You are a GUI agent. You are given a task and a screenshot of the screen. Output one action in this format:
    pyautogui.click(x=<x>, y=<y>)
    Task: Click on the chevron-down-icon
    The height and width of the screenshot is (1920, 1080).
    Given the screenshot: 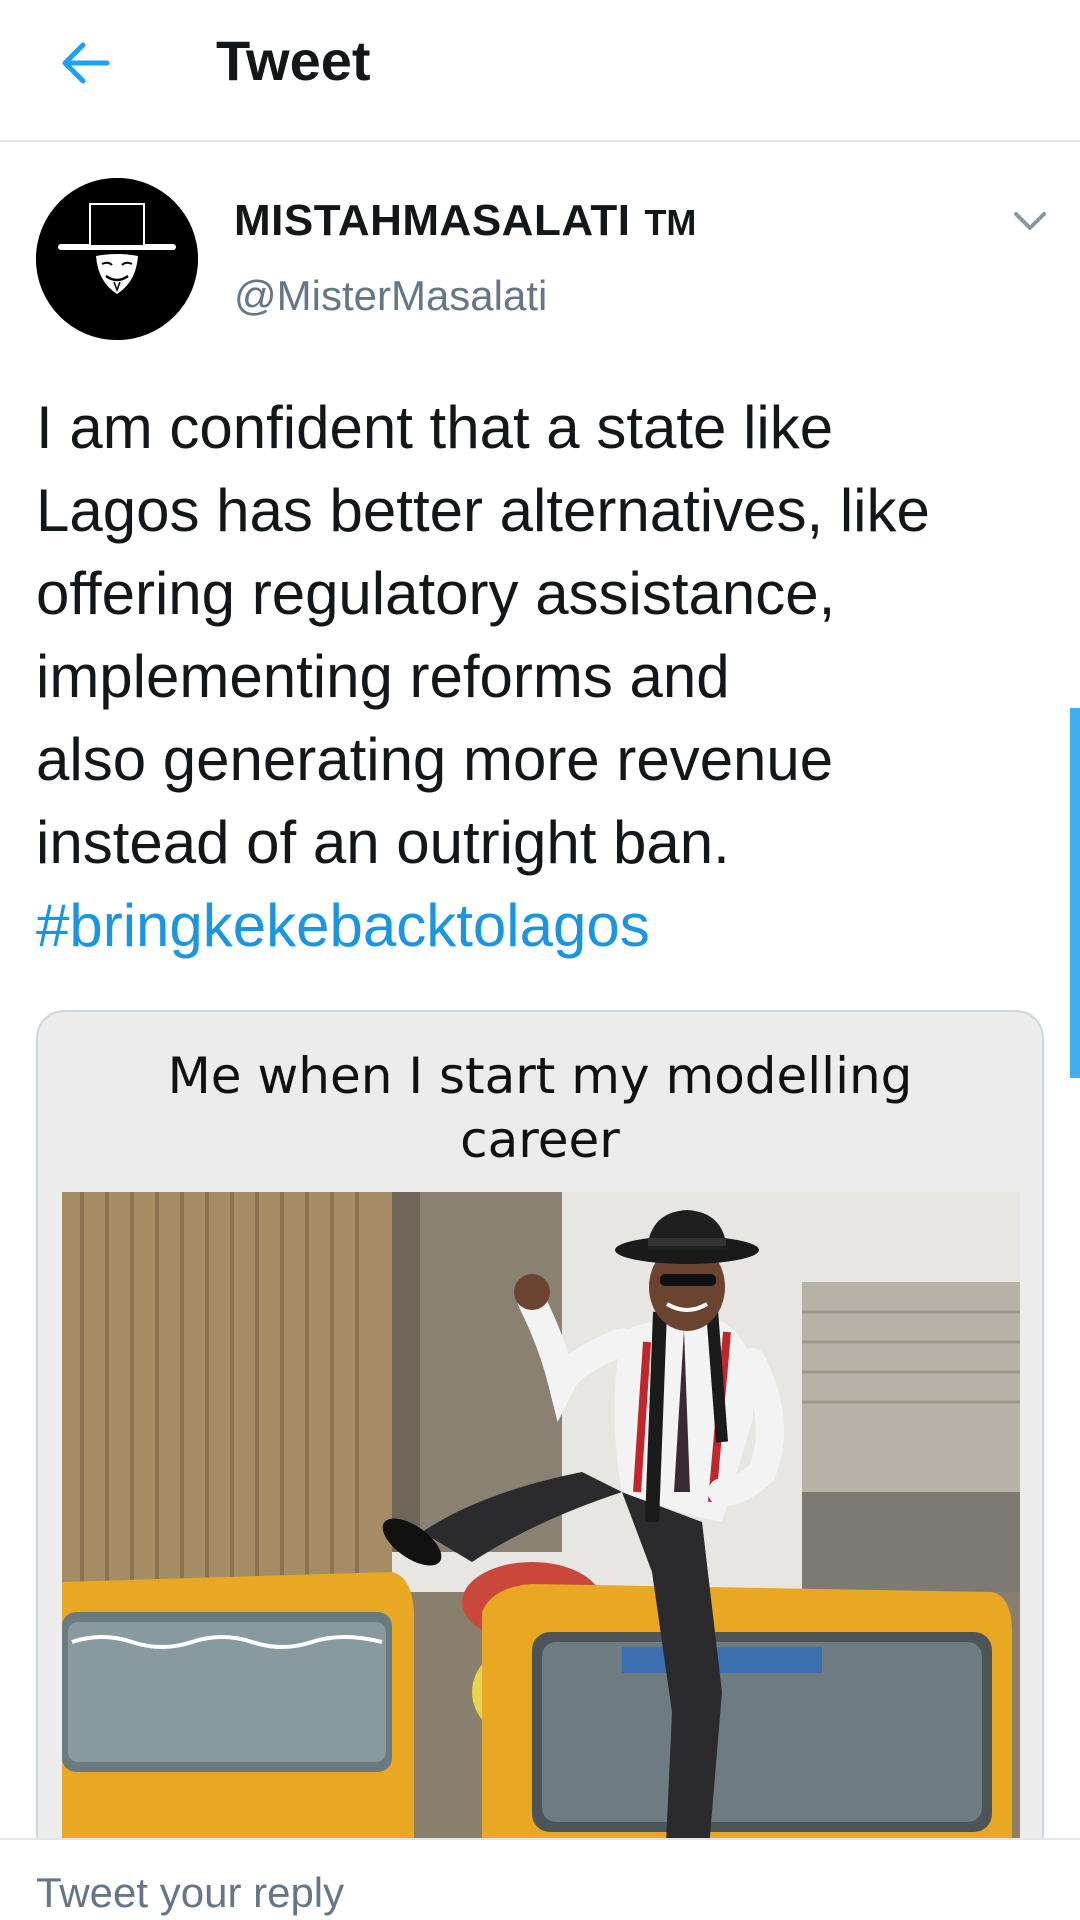 What is the action you would take?
    pyautogui.click(x=1030, y=221)
    